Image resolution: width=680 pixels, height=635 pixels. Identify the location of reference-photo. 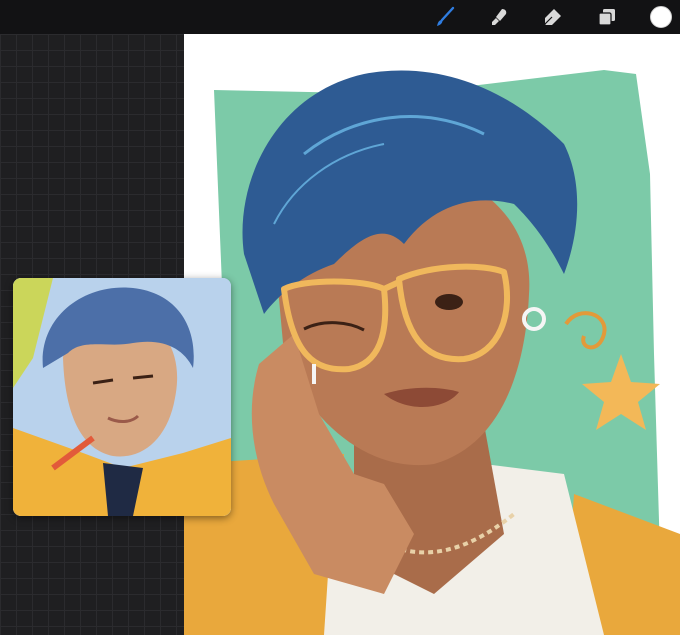
(122, 397).